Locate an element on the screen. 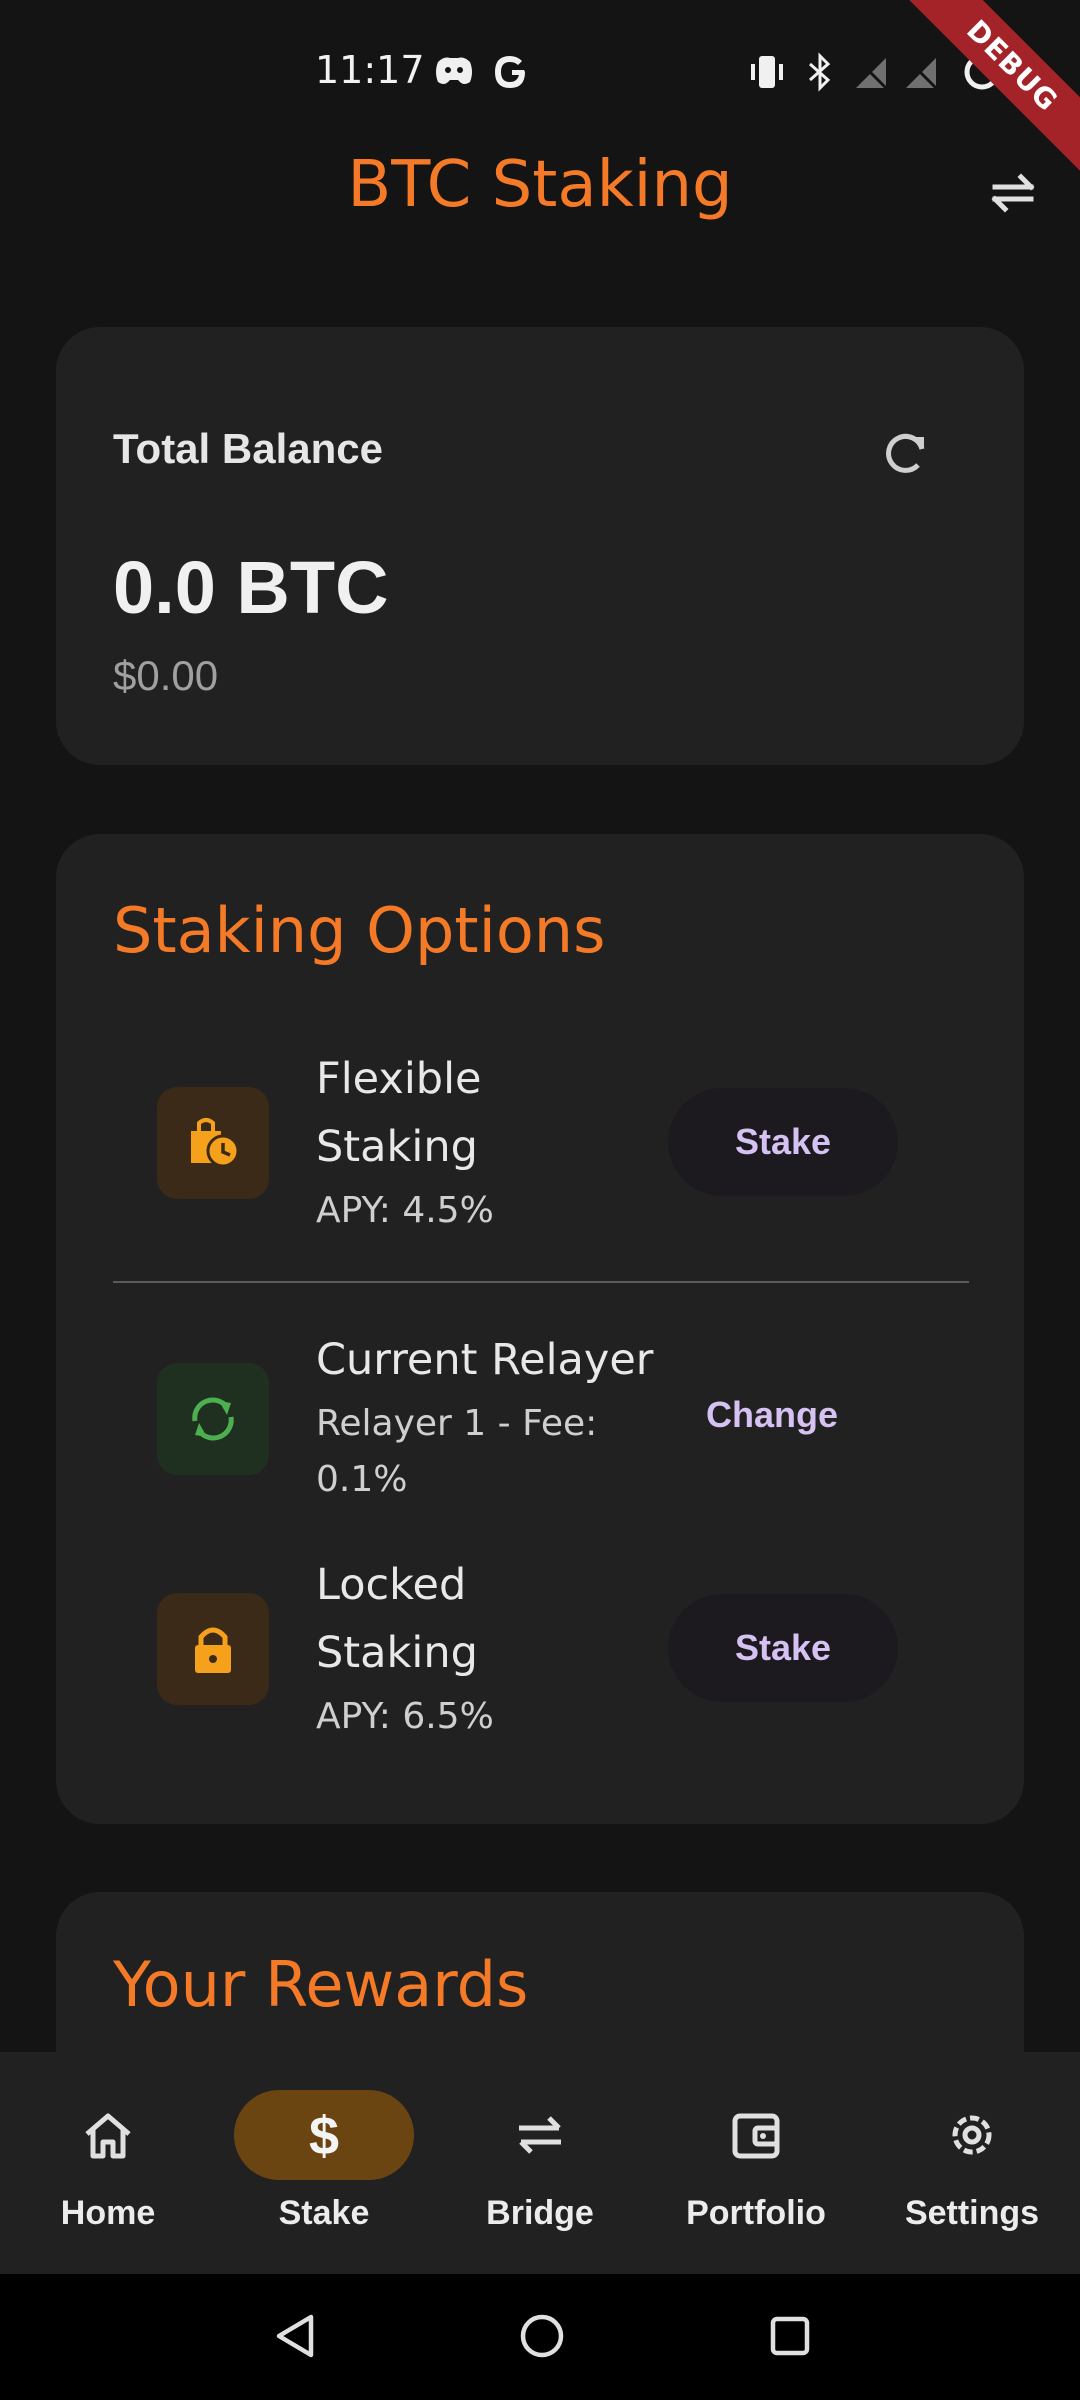 The image size is (1080, 2400). nav-portfolio: Portfolio is located at coordinates (756, 2163).